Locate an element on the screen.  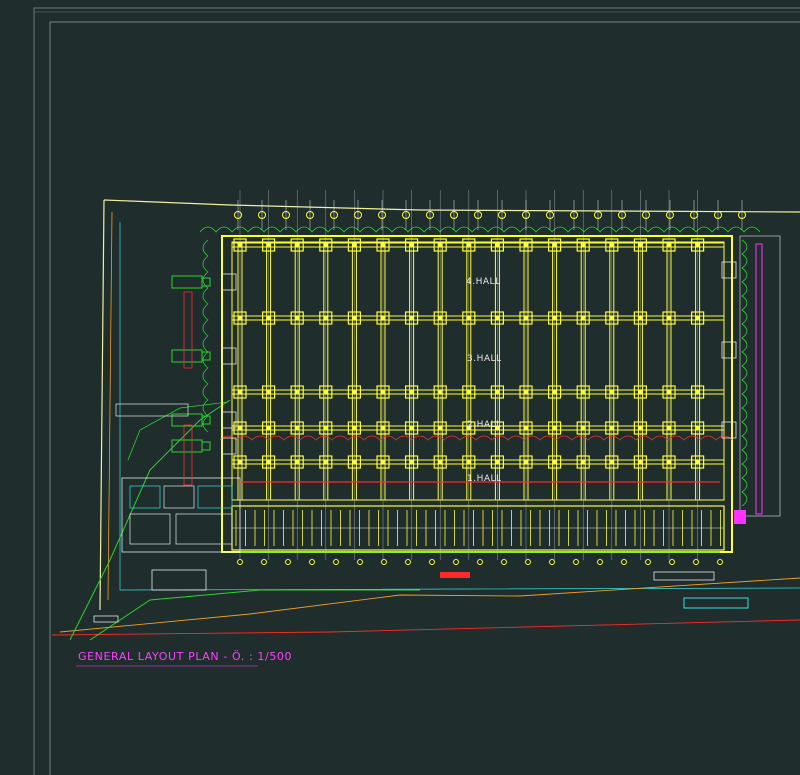
site-boundary is located at coordinates (451, 206).